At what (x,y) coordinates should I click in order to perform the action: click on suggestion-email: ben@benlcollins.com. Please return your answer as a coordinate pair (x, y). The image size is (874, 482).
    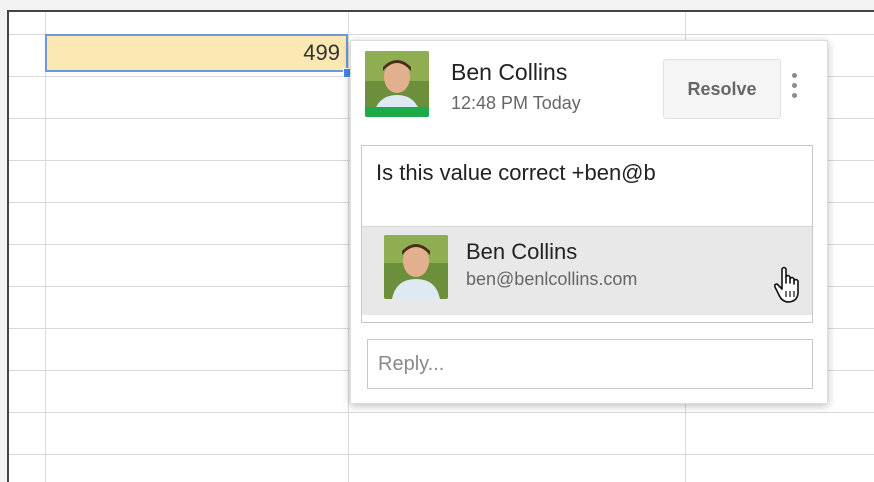
    Looking at the image, I should click on (552, 279).